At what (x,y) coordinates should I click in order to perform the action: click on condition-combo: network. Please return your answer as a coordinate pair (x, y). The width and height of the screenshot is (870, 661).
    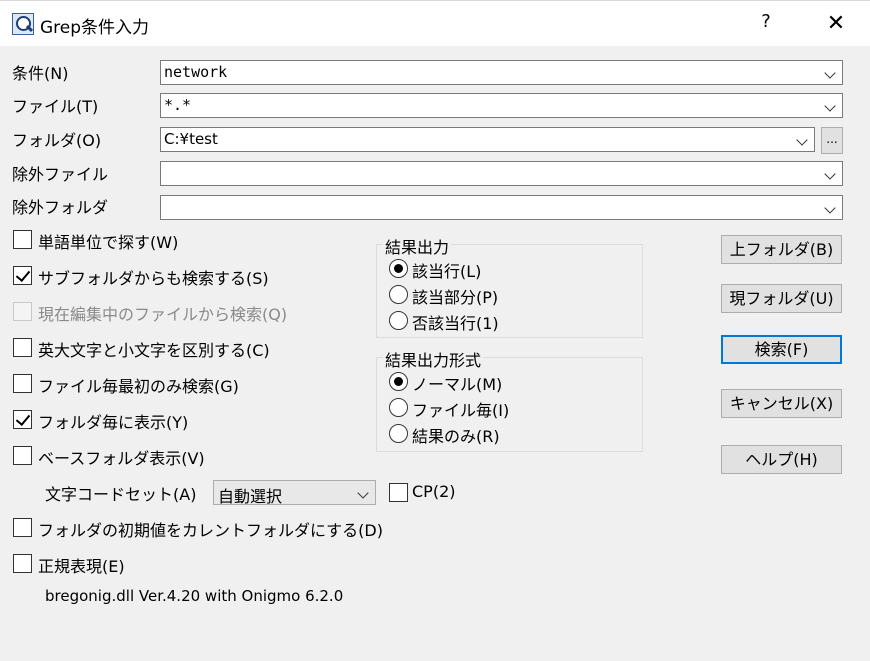
    Looking at the image, I should click on (501, 72).